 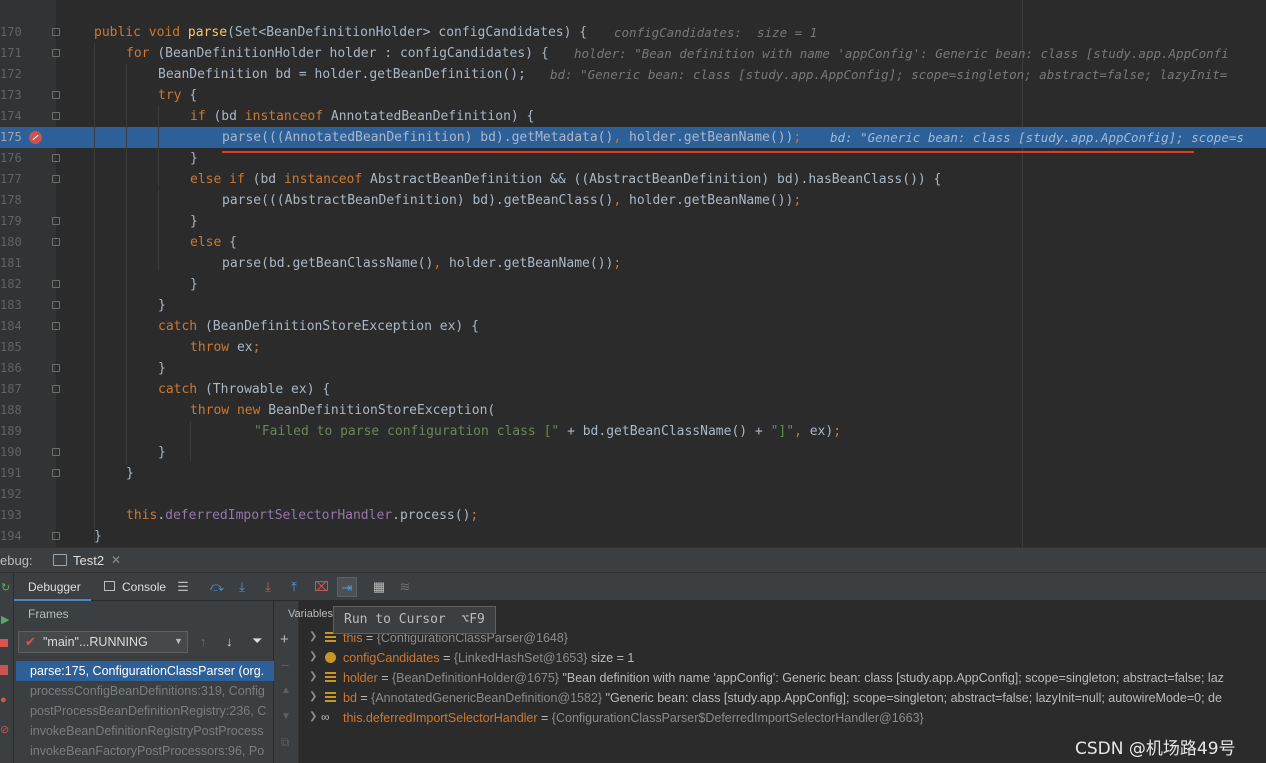 What do you see at coordinates (116, 560) in the screenshot?
I see `close-session-icon: ✕` at bounding box center [116, 560].